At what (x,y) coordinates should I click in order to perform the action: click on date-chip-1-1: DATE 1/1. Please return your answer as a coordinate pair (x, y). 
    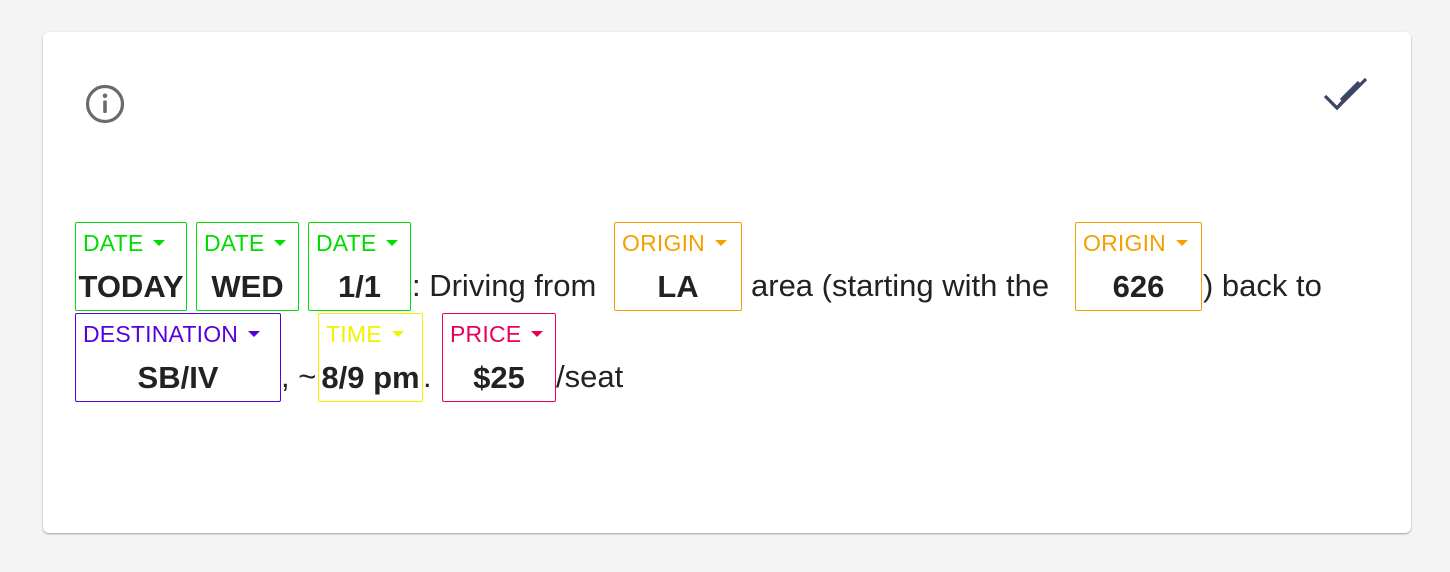
    Looking at the image, I should click on (359, 266).